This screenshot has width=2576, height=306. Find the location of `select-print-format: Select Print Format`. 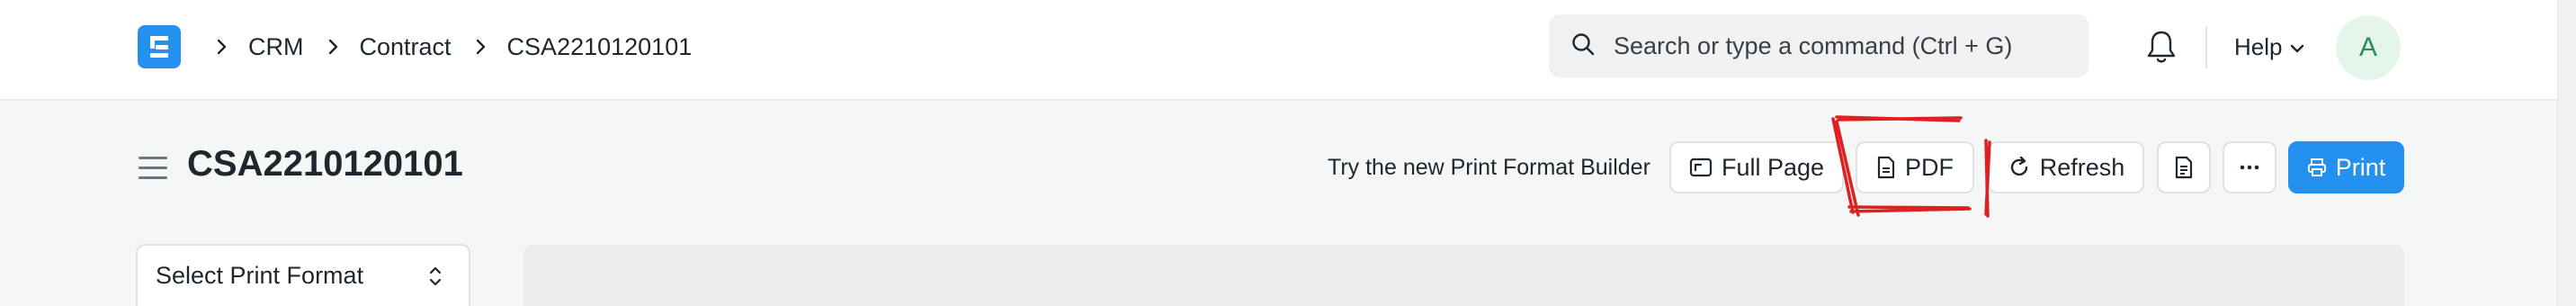

select-print-format: Select Print Format is located at coordinates (303, 275).